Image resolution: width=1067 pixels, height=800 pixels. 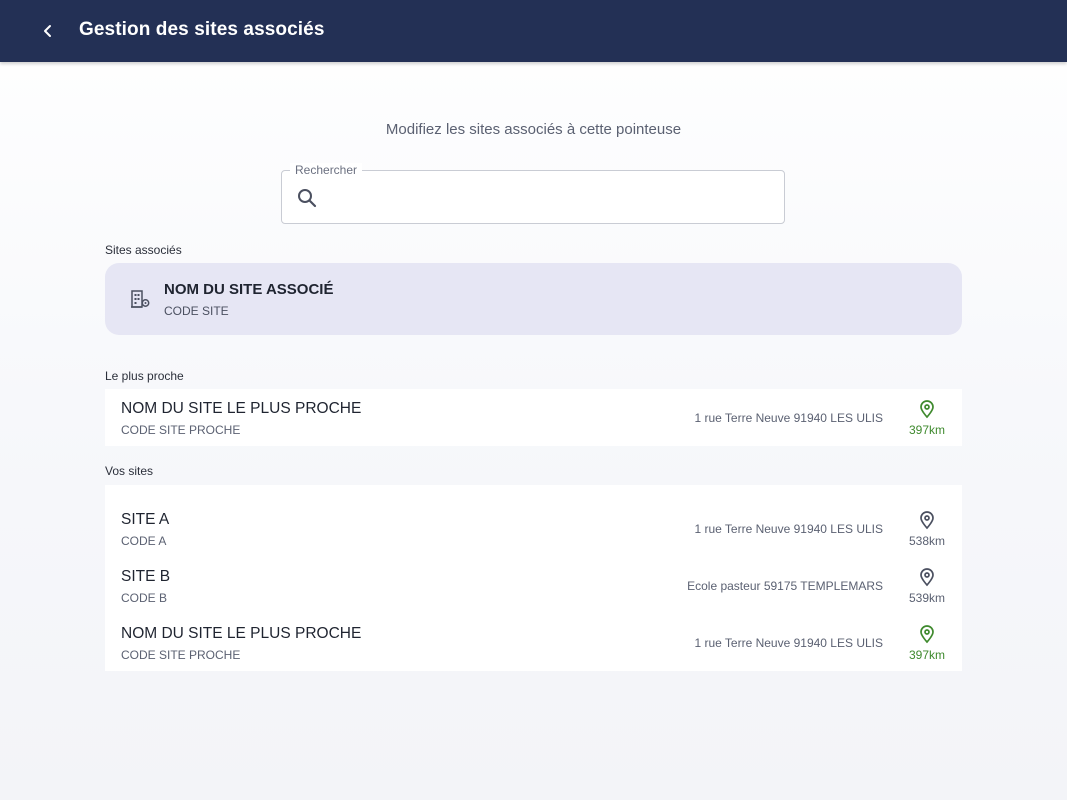 I want to click on site-name: SITE B, so click(x=146, y=576).